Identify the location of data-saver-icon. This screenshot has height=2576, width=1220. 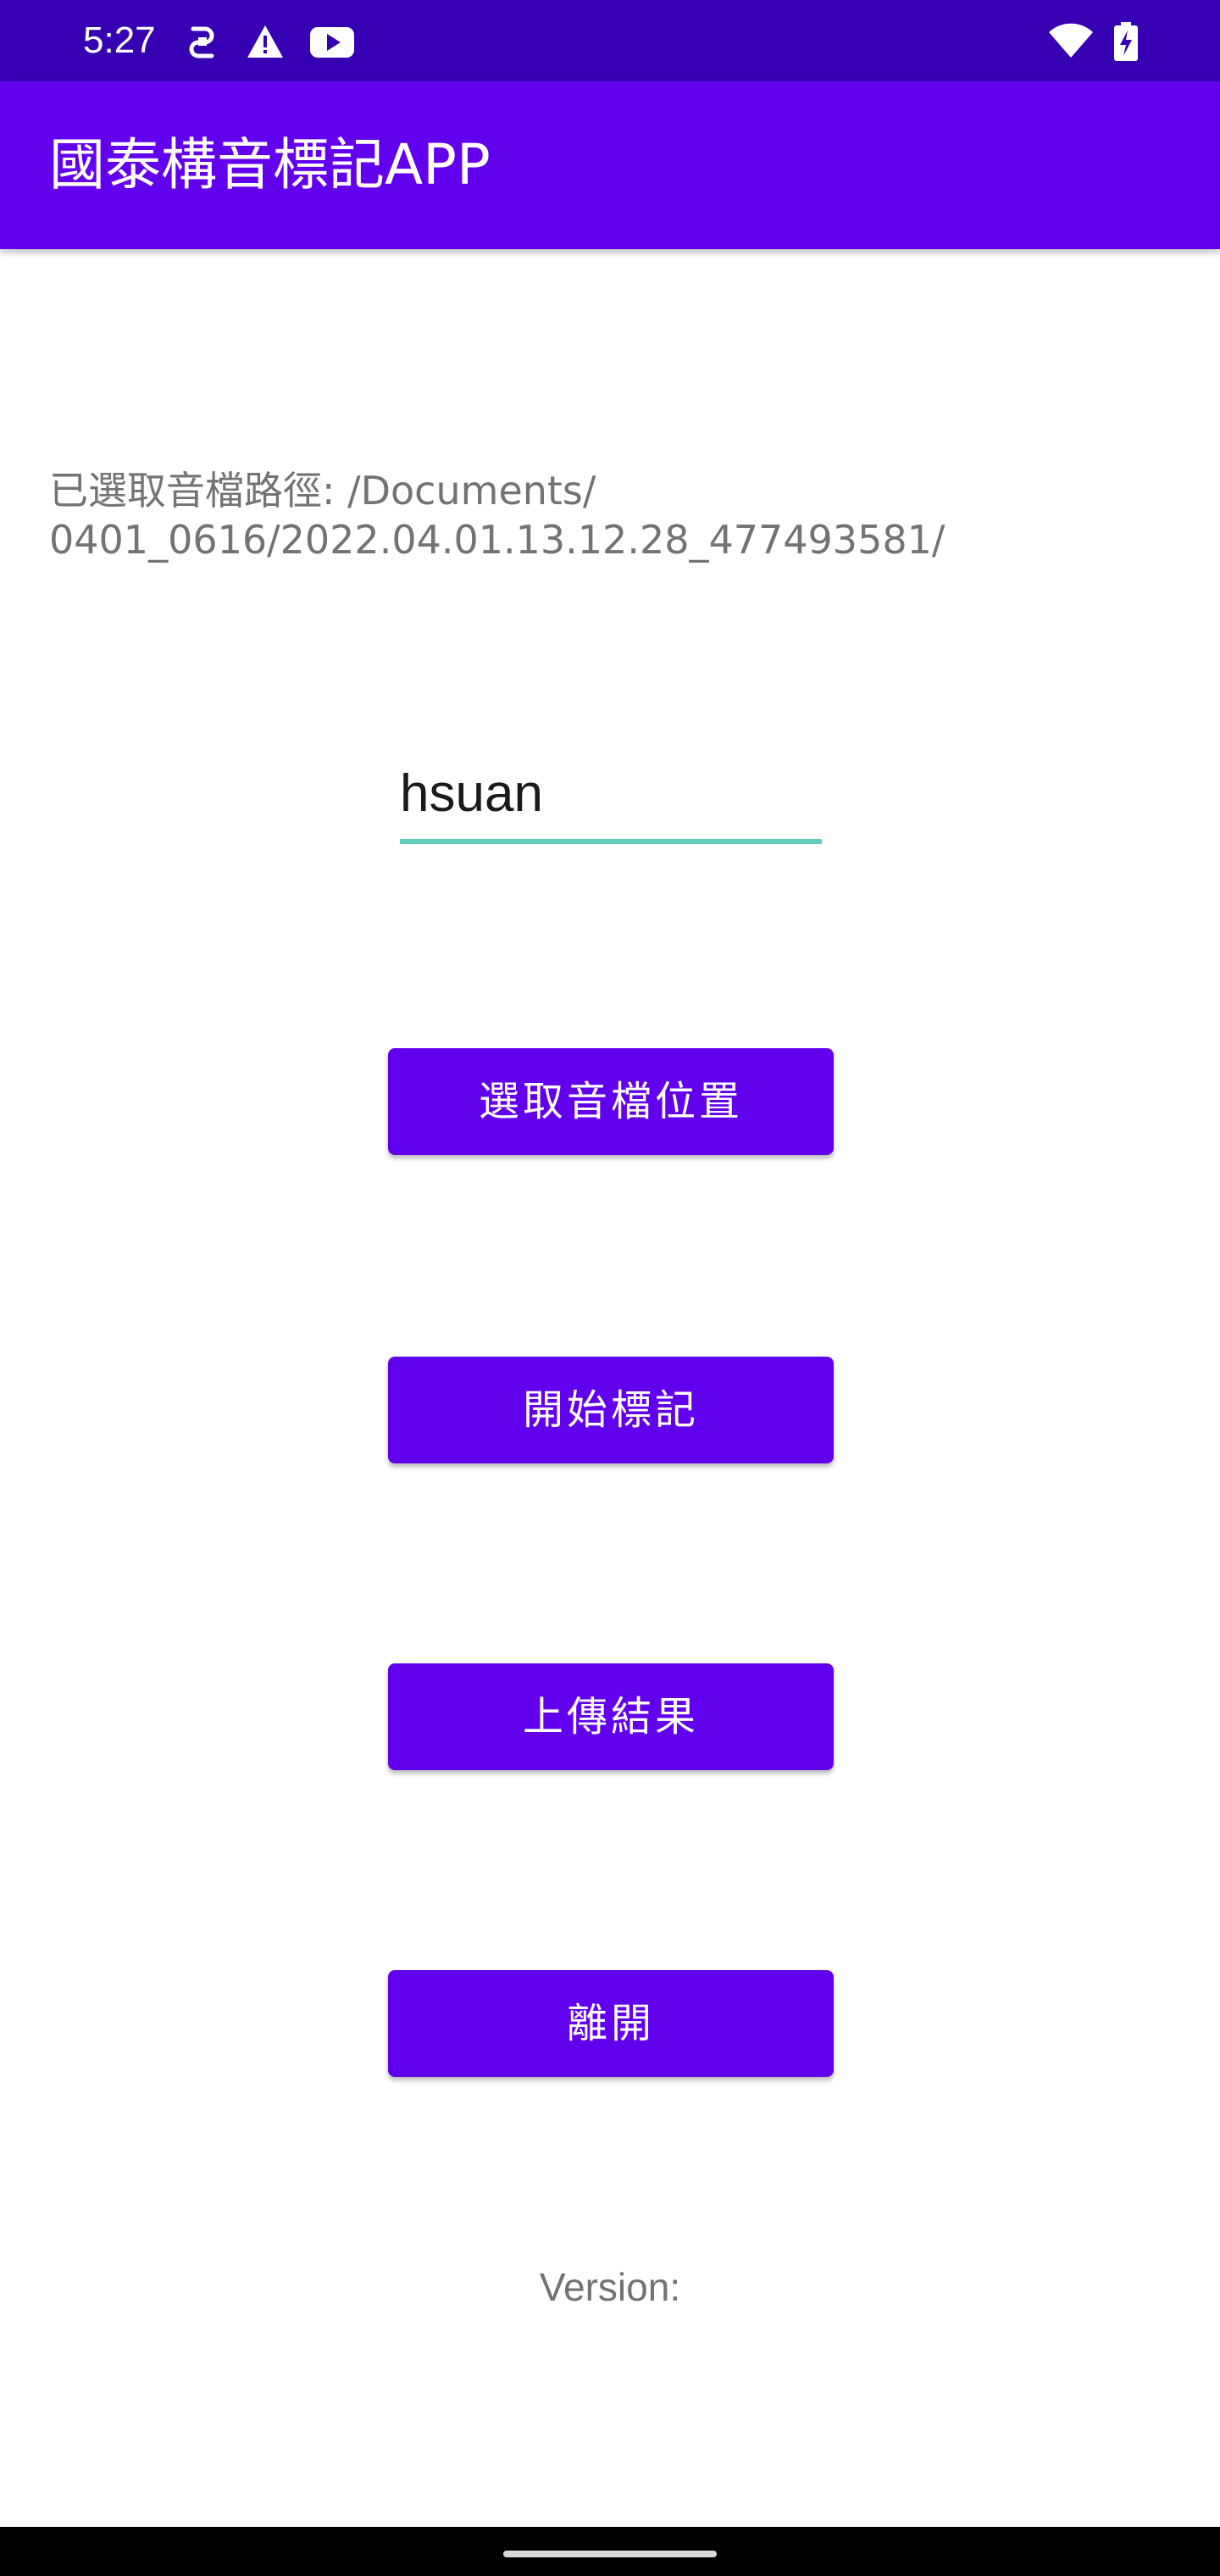
(202, 41).